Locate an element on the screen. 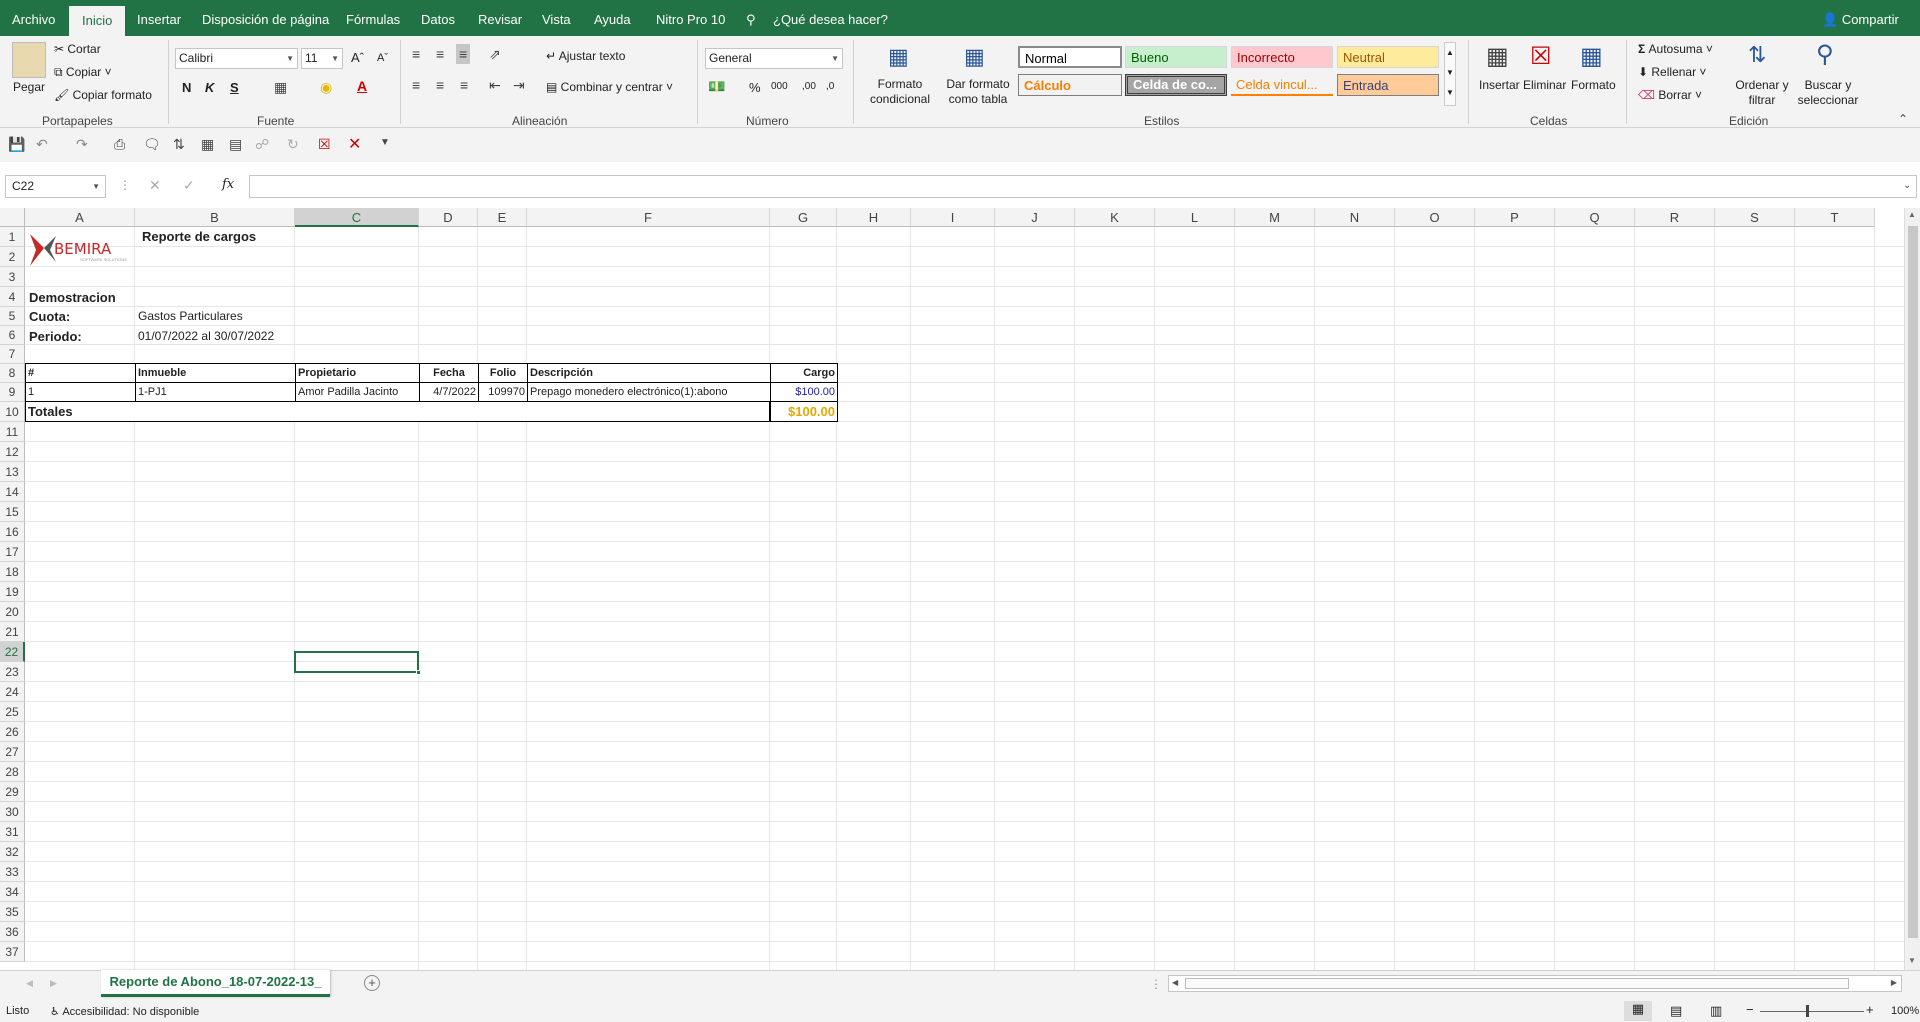 Image resolution: width=1920 pixels, height=1022 pixels. table-header-cell: Fecha is located at coordinates (449, 373).